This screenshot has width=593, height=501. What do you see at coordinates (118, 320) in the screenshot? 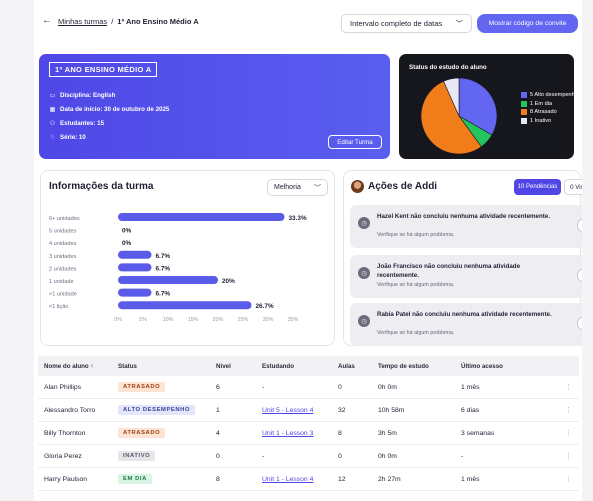
I see `x-tick-label: 0%` at bounding box center [118, 320].